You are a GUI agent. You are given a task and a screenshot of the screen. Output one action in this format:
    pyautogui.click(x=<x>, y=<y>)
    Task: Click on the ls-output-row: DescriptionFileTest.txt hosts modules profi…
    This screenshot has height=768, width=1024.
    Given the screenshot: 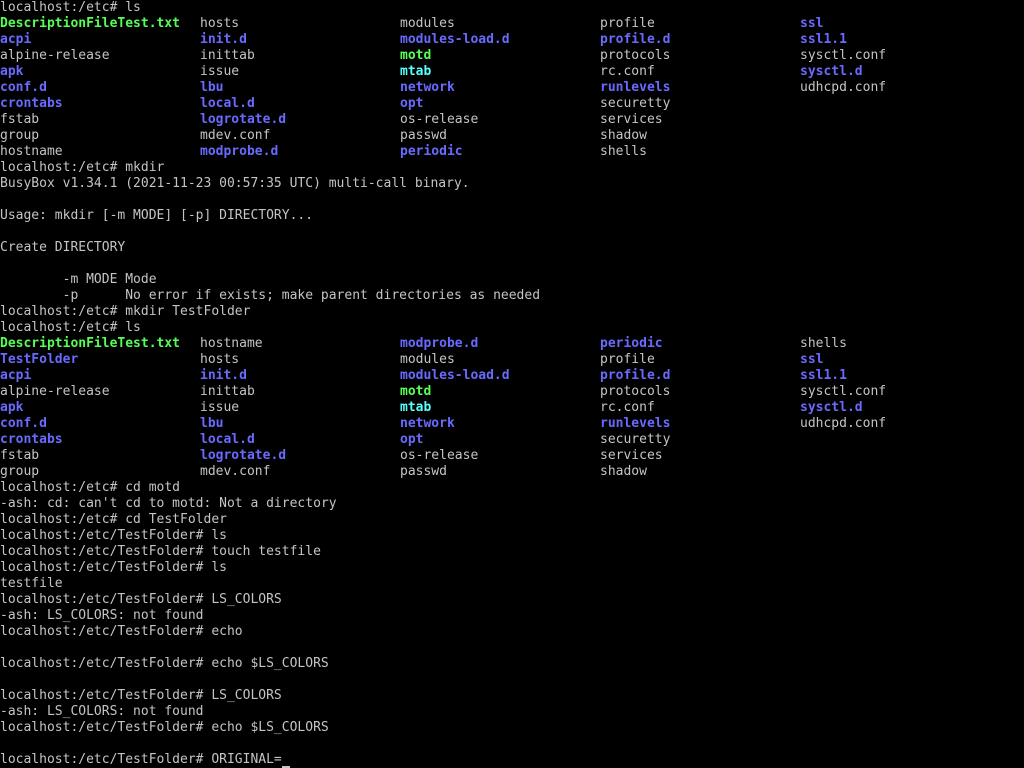 What is the action you would take?
    pyautogui.click(x=512, y=24)
    